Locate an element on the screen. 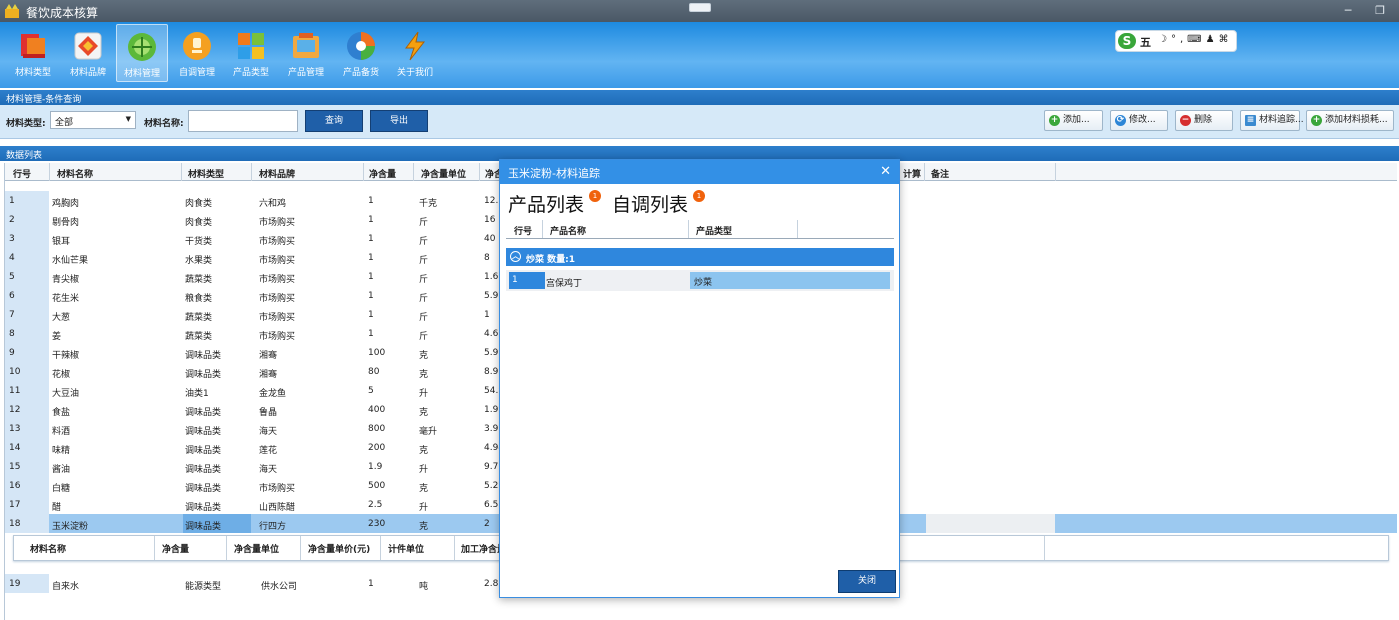  col-header: 净含量 is located at coordinates (382, 173).